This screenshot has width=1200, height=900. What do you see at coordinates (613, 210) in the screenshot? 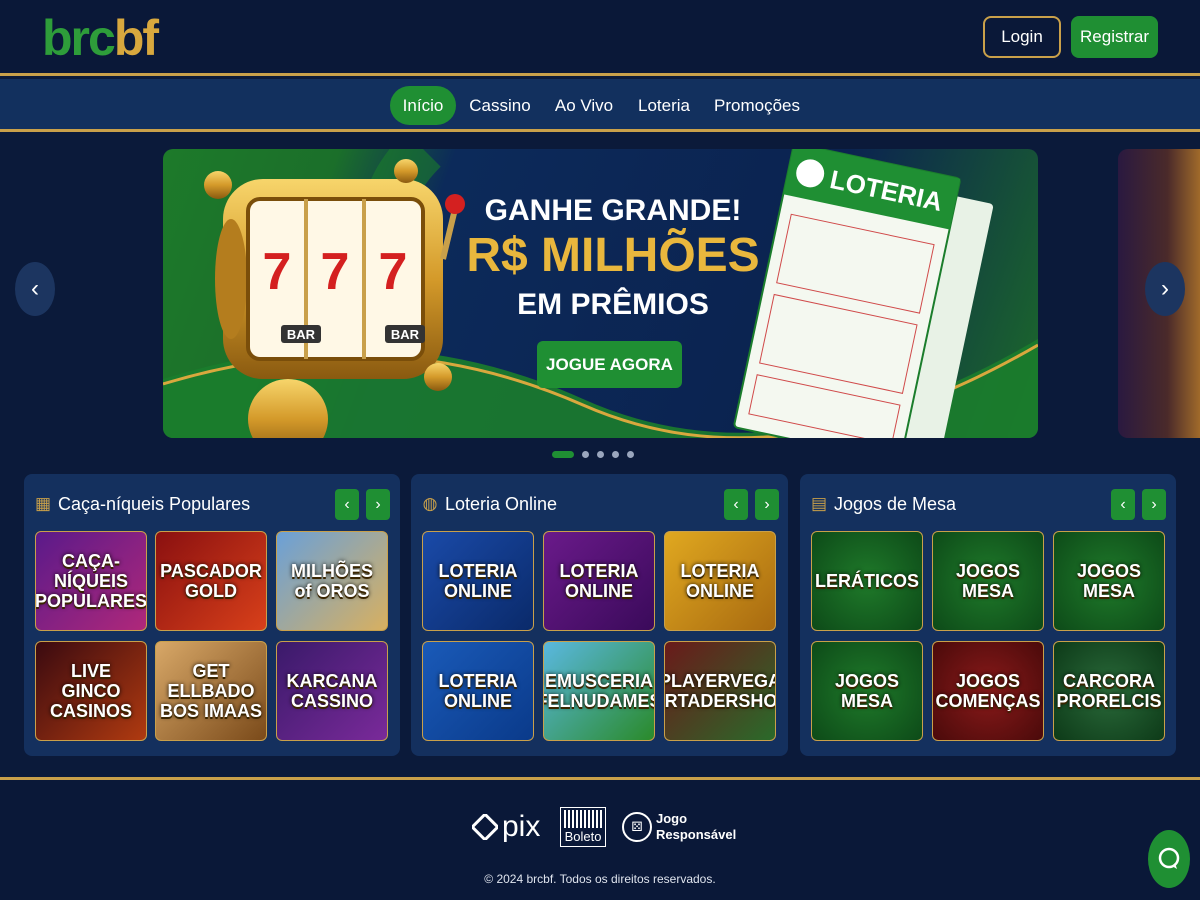
I see `banner-title: GANHE GRANDE!` at bounding box center [613, 210].